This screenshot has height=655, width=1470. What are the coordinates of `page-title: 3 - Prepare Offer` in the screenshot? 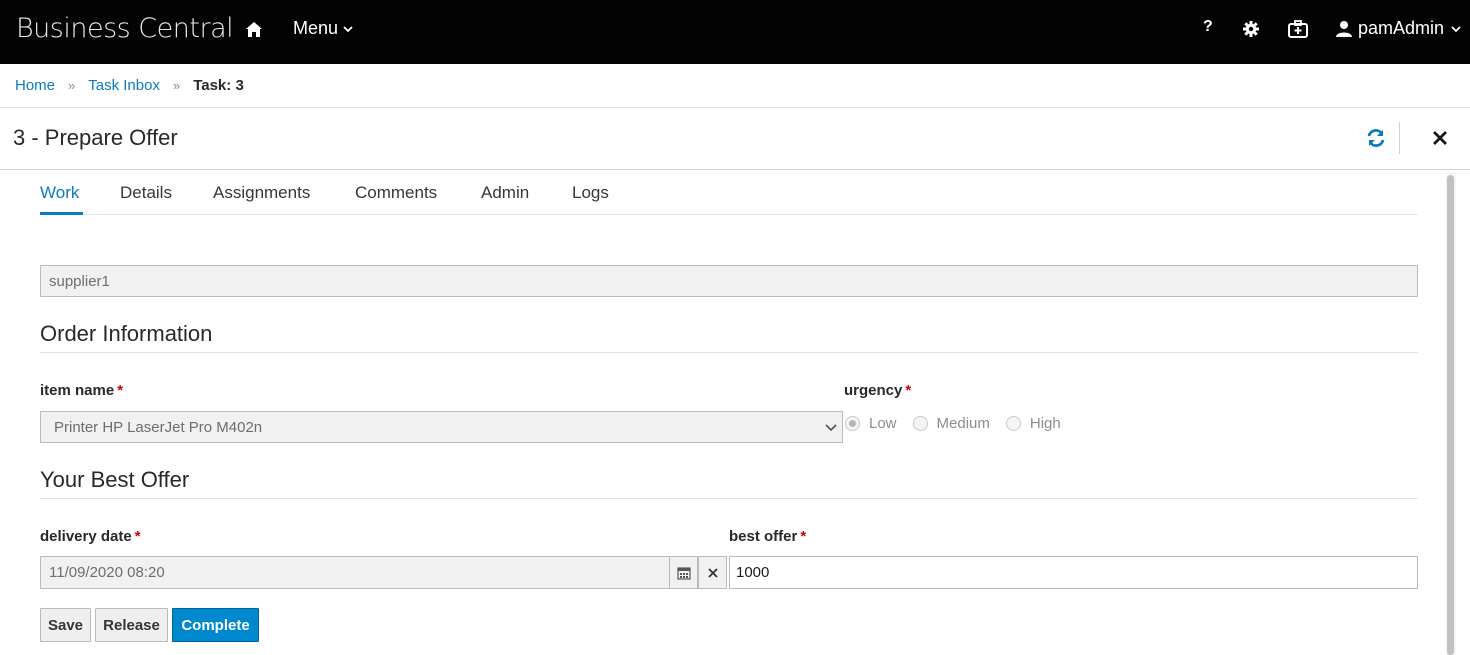 It's located at (95, 137).